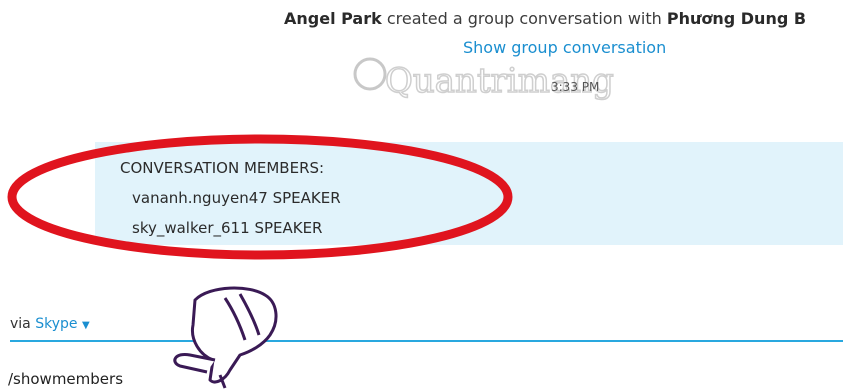 The image size is (843, 391). I want to click on service-label: Skype, so click(56, 324).